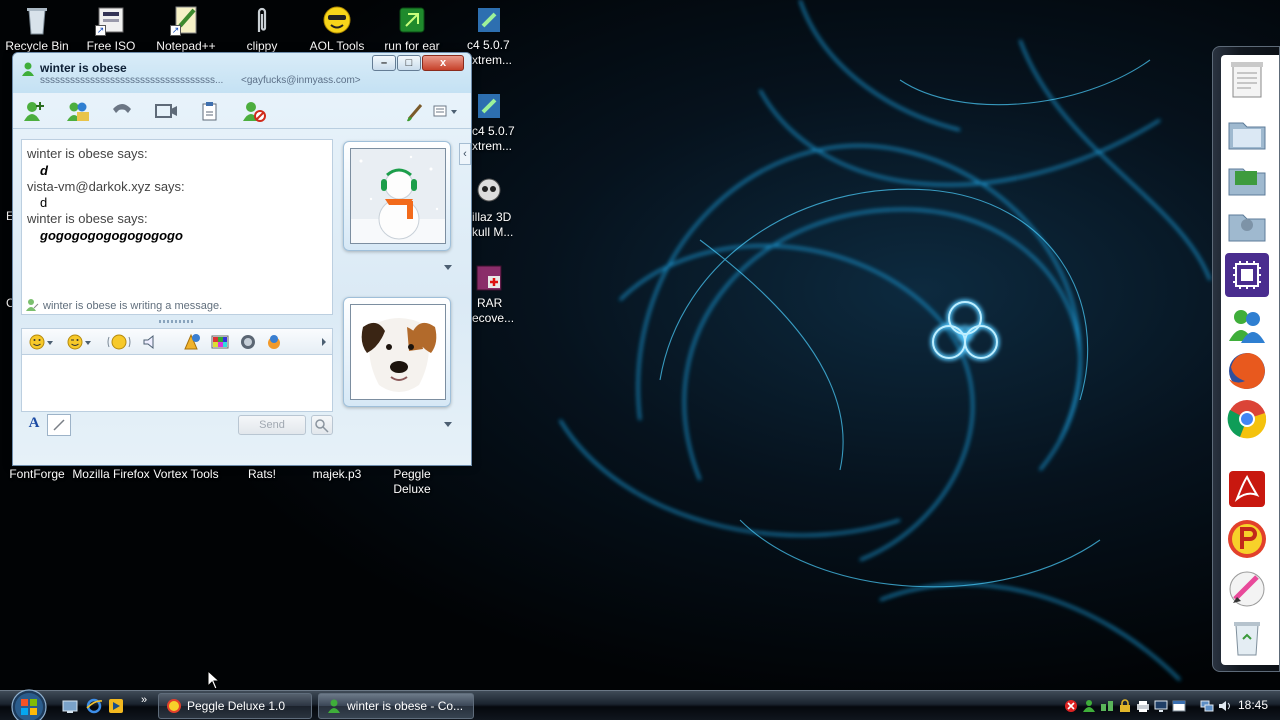  I want to click on desktop-icon-free-iso: ↗ Free ISO, so click(111, 29).